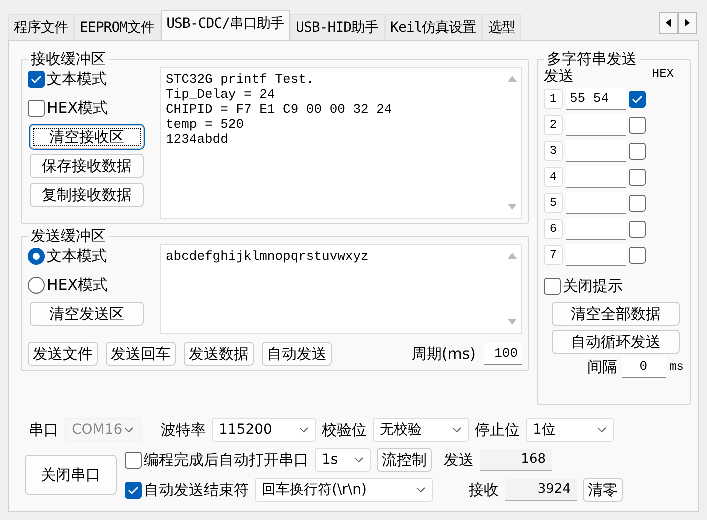 This screenshot has width=707, height=520. I want to click on tab: 程序文件, so click(41, 27).